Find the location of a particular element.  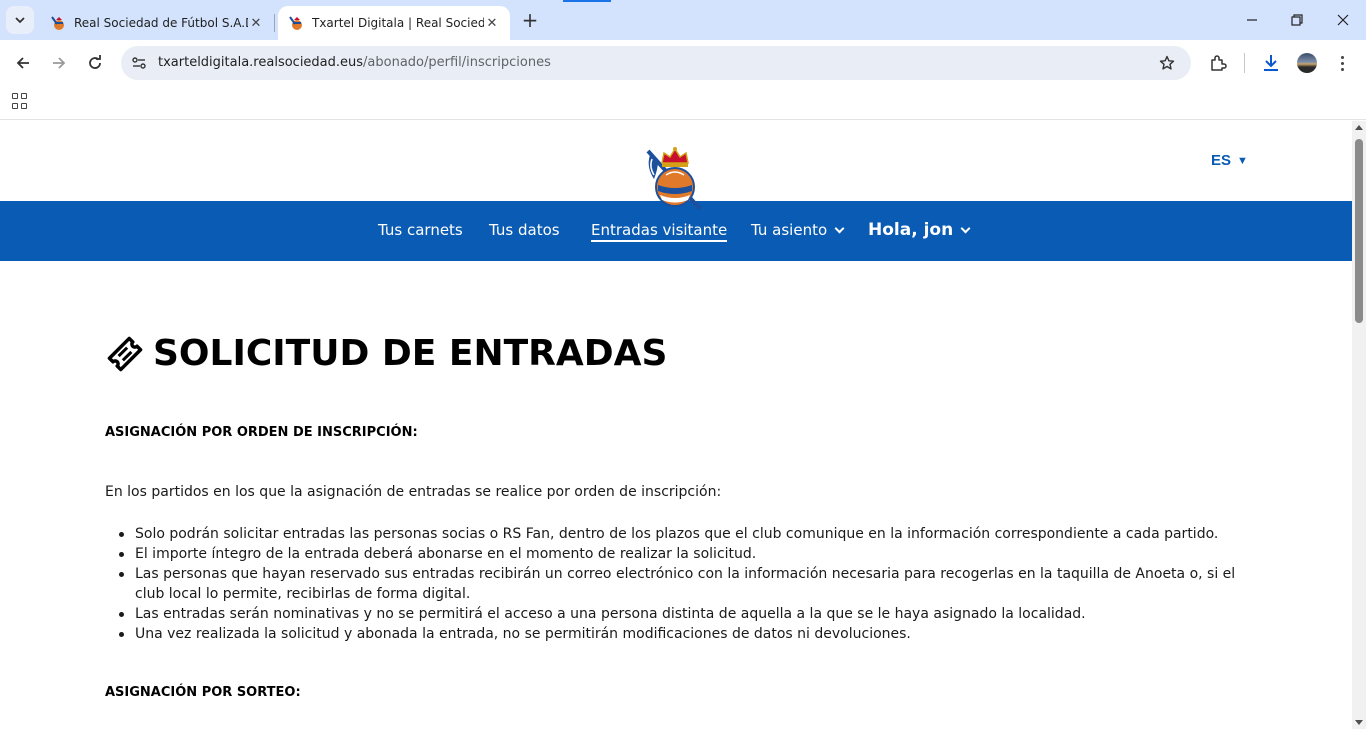

nav-label: Tus datos is located at coordinates (524, 230).